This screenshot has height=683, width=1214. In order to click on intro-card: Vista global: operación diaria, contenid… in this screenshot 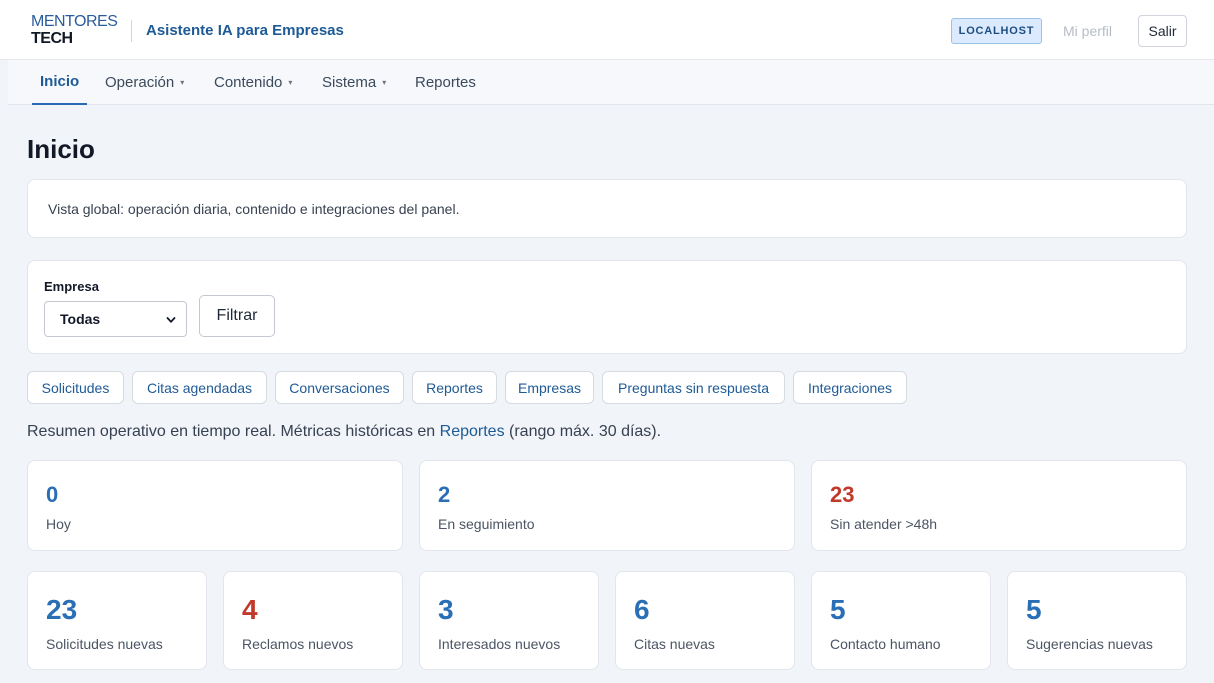, I will do `click(607, 208)`.